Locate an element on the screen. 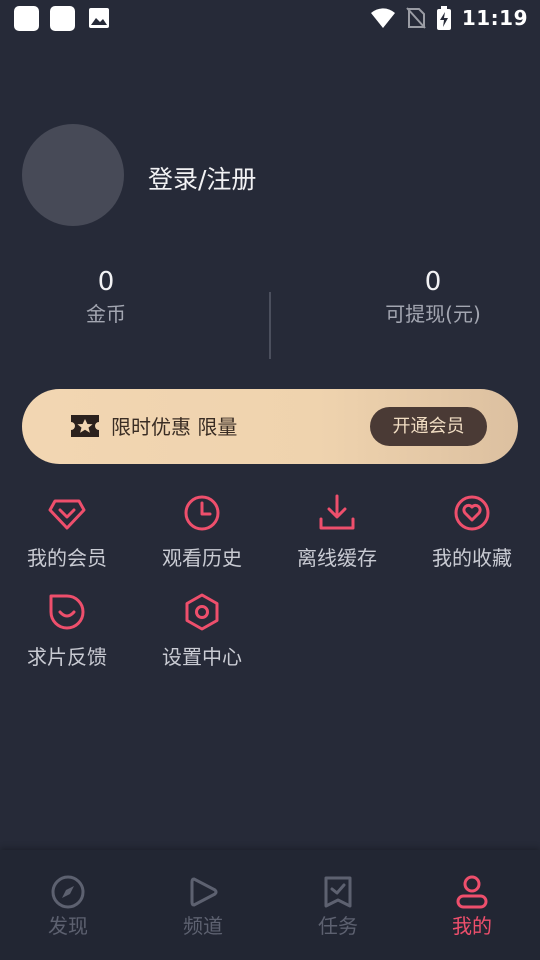 The image size is (540, 960). clock-icon is located at coordinates (202, 513).